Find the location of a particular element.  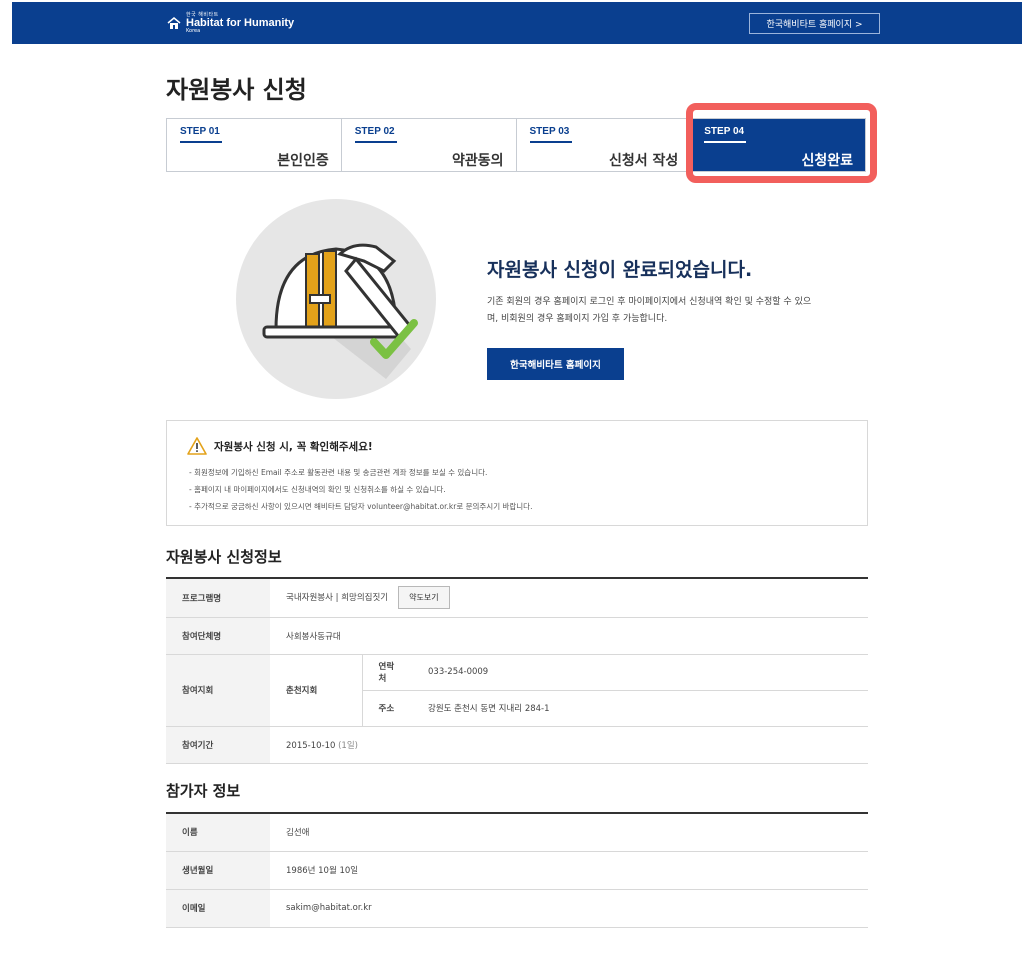

table-row: 이메일 sakim@habitat.or.kr is located at coordinates (517, 908).